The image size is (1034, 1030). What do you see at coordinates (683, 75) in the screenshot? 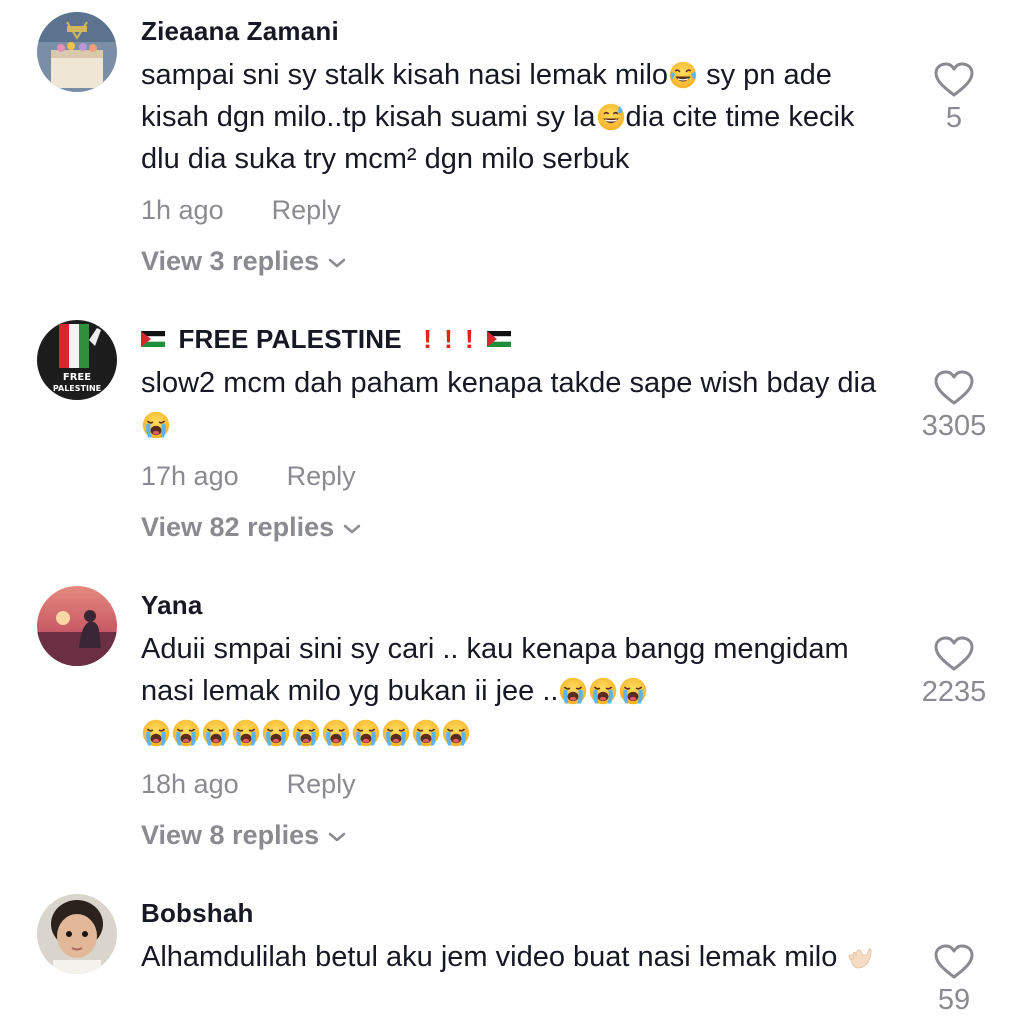
I see `joy-emoji-icon` at bounding box center [683, 75].